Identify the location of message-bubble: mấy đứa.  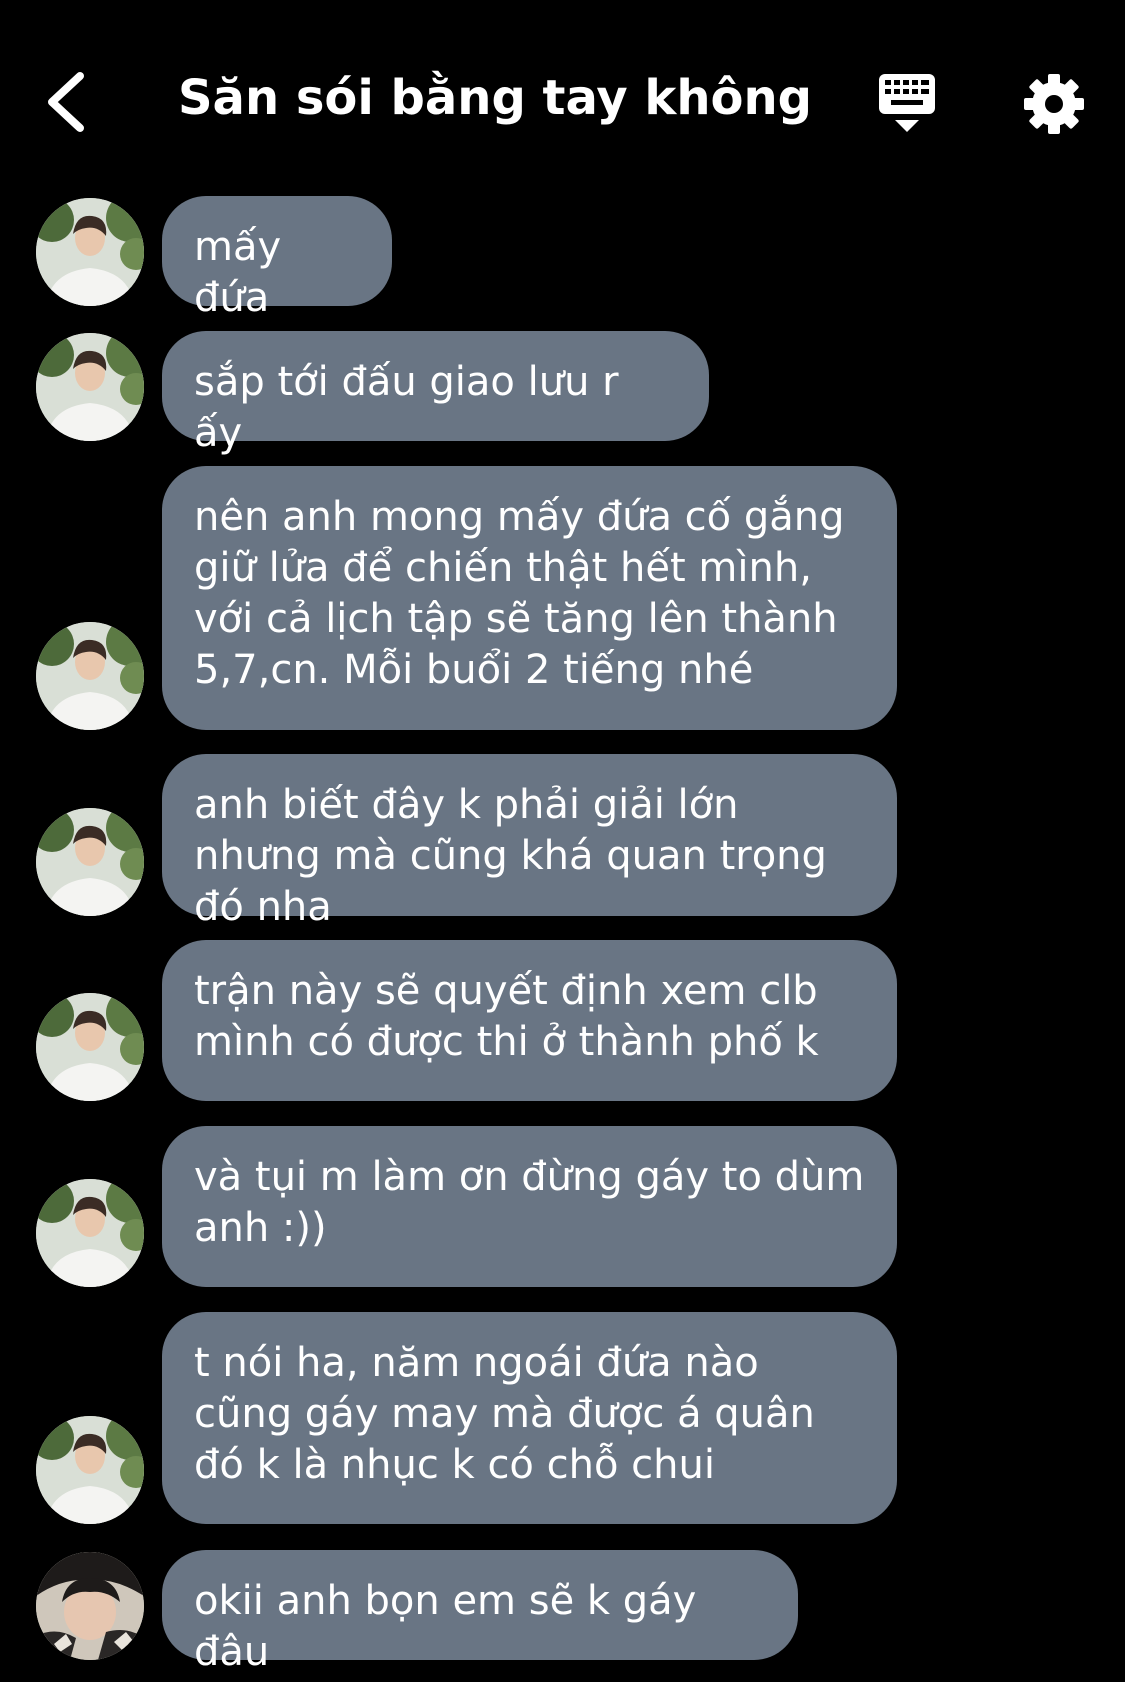
(277, 258).